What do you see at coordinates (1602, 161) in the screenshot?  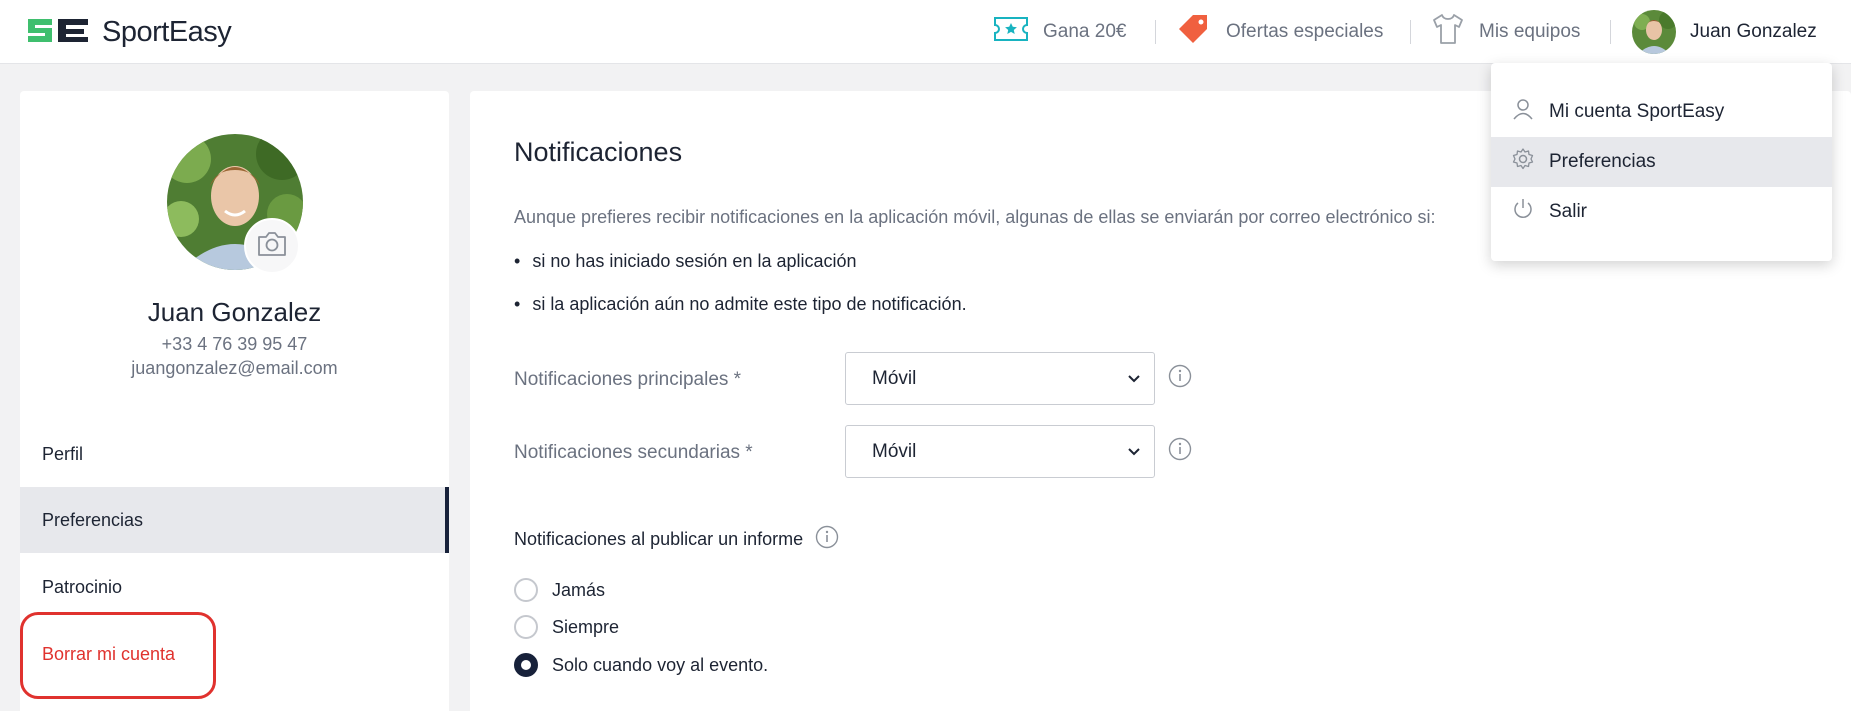 I see `menu-item-label: Preferencias` at bounding box center [1602, 161].